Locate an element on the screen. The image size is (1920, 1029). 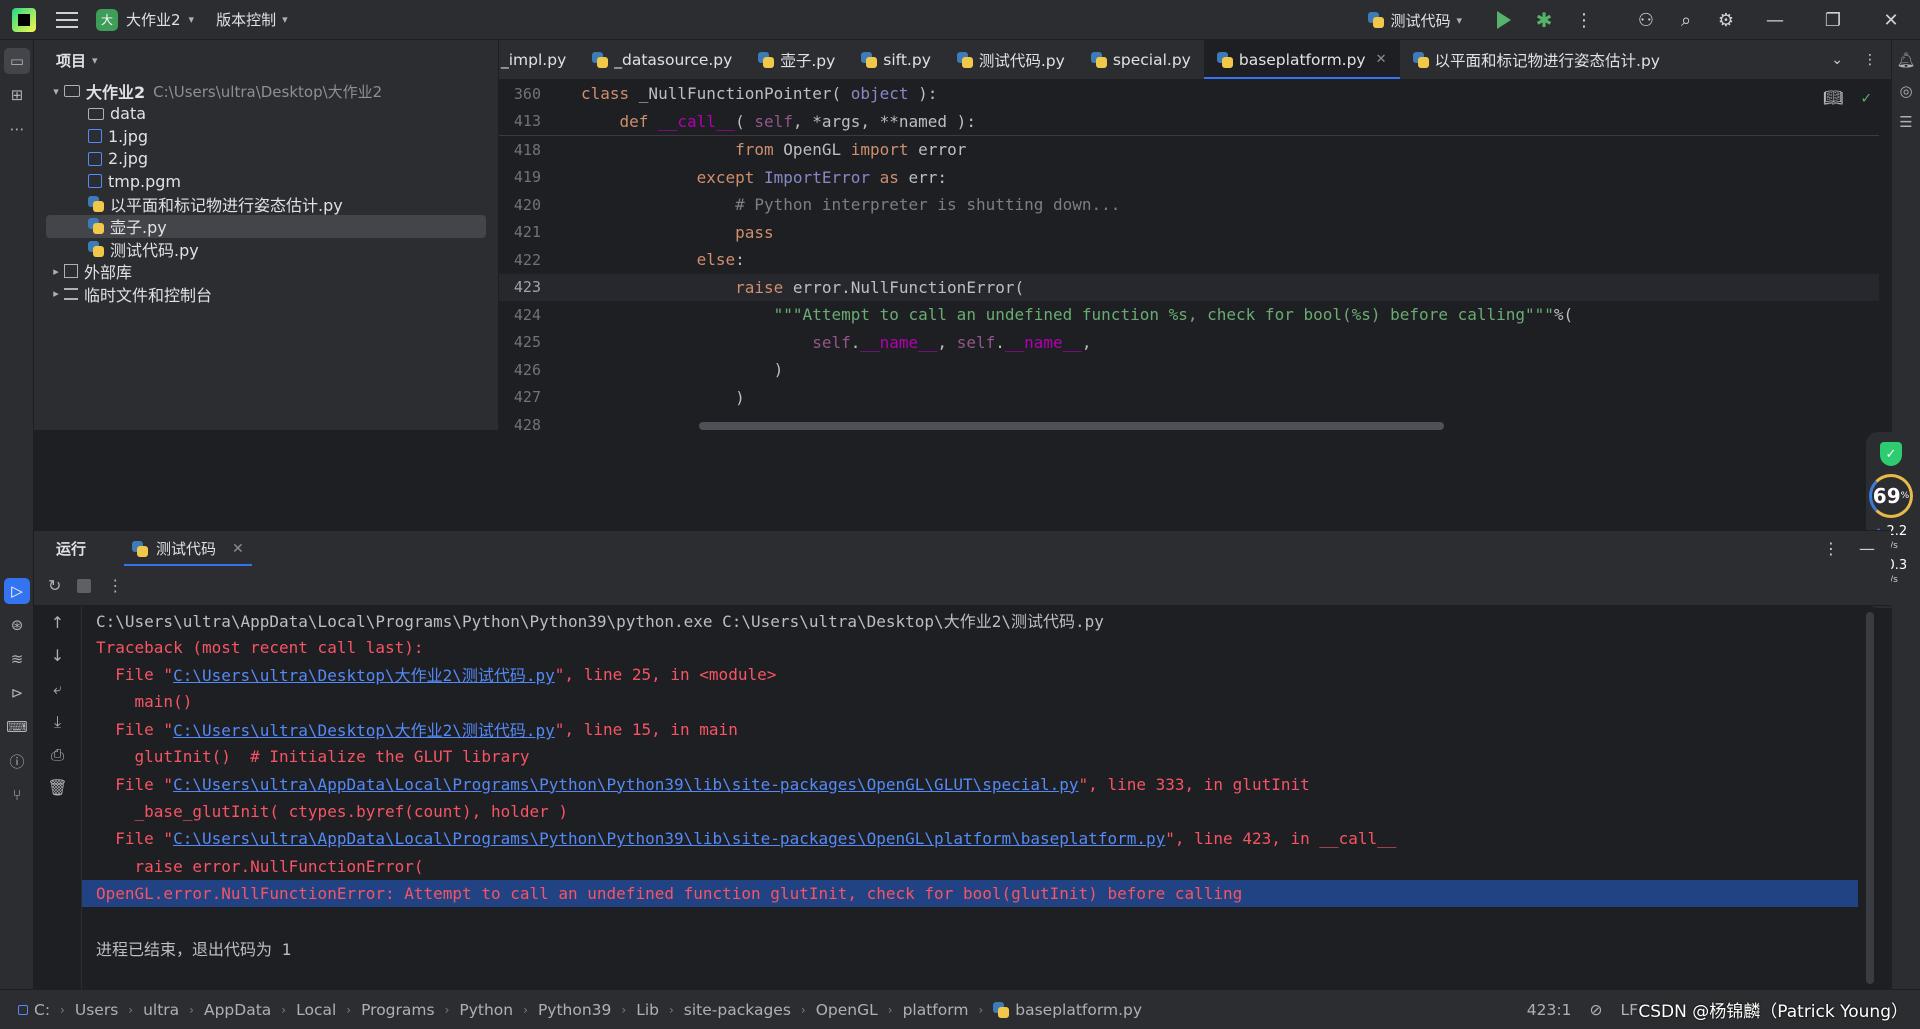
soft-wrap-icon: ⤶ is located at coordinates (57, 688).